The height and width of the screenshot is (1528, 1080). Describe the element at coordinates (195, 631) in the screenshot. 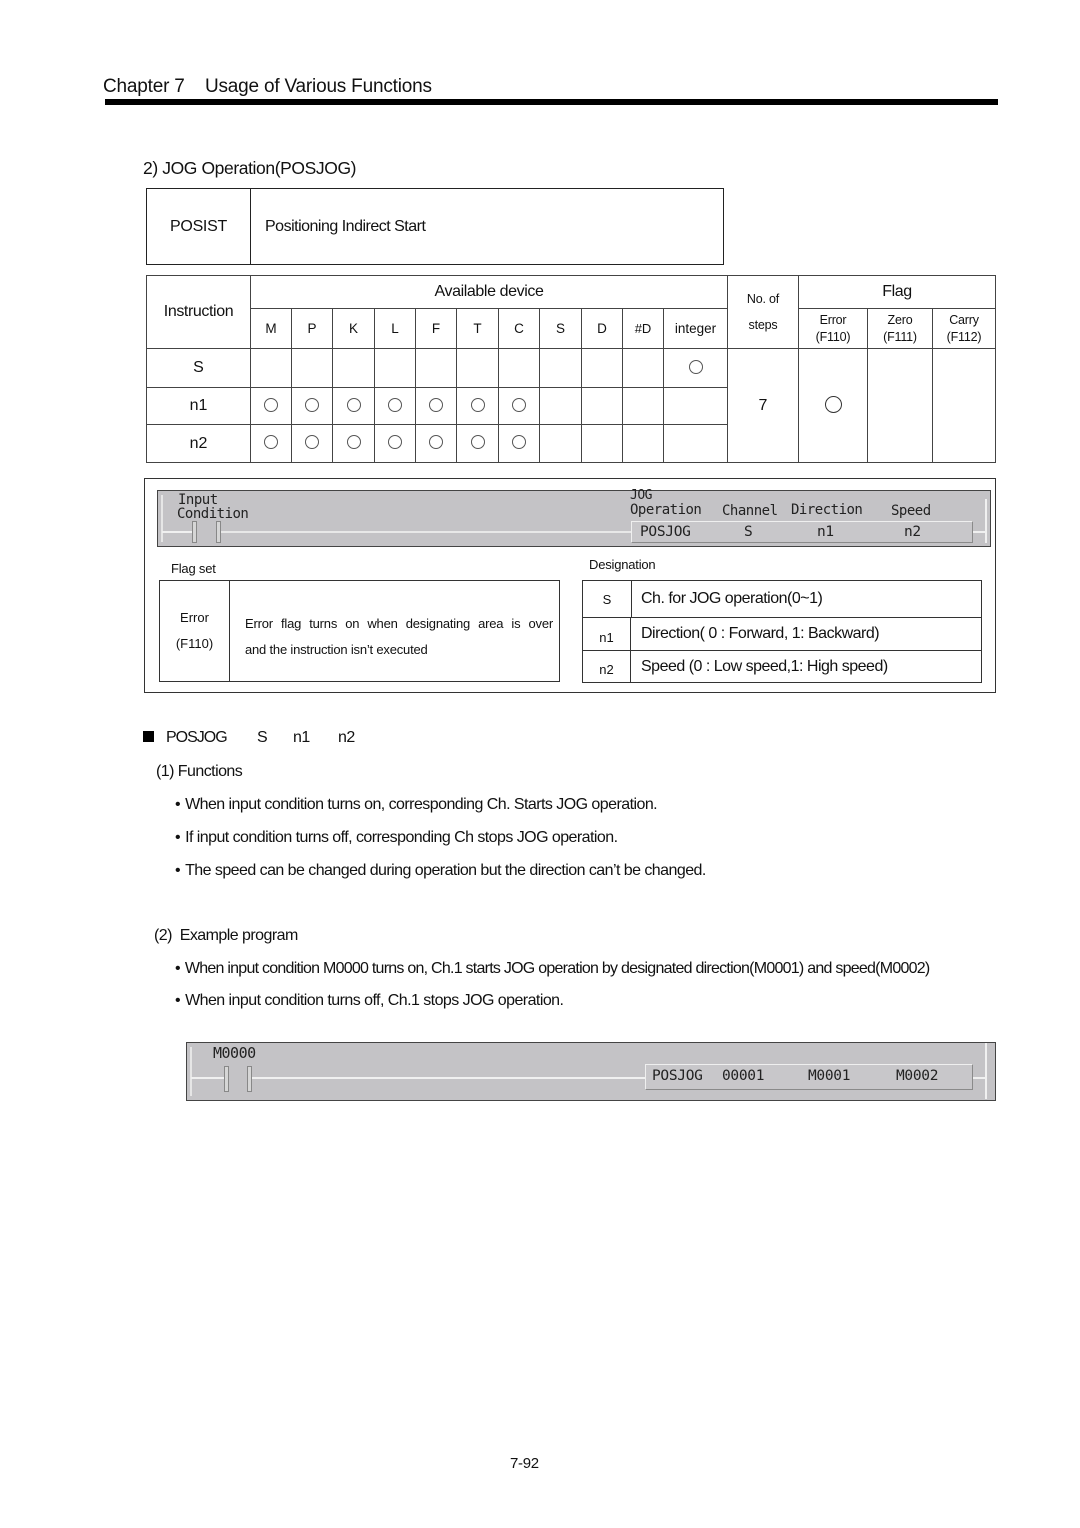

I see `flag-set-name-cell: Error (F110)` at that location.